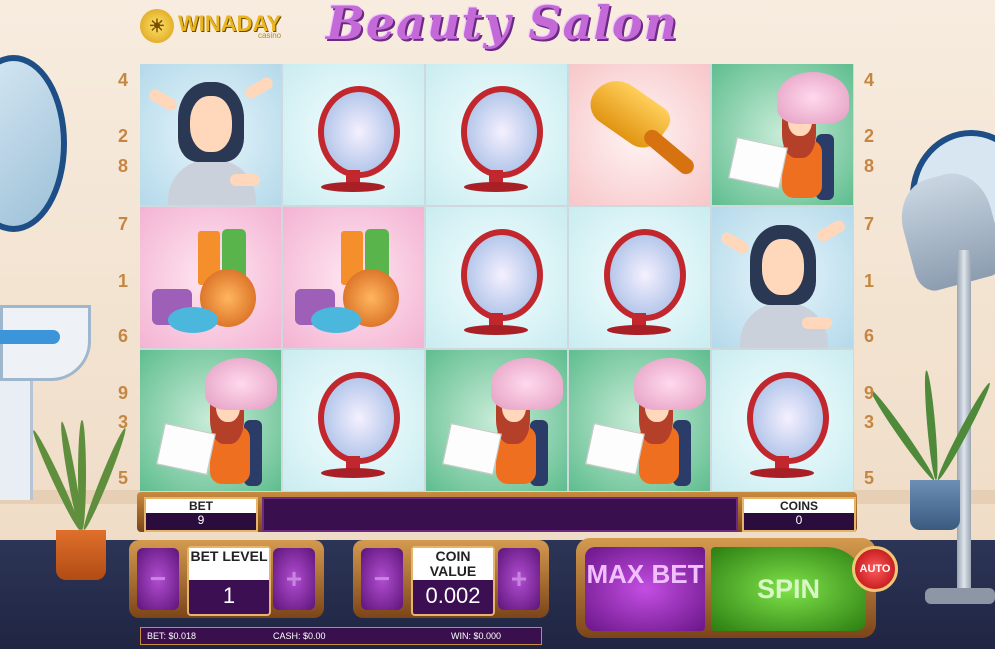 Image resolution: width=995 pixels, height=649 pixels. I want to click on coins-display: COINS 0, so click(799, 514).